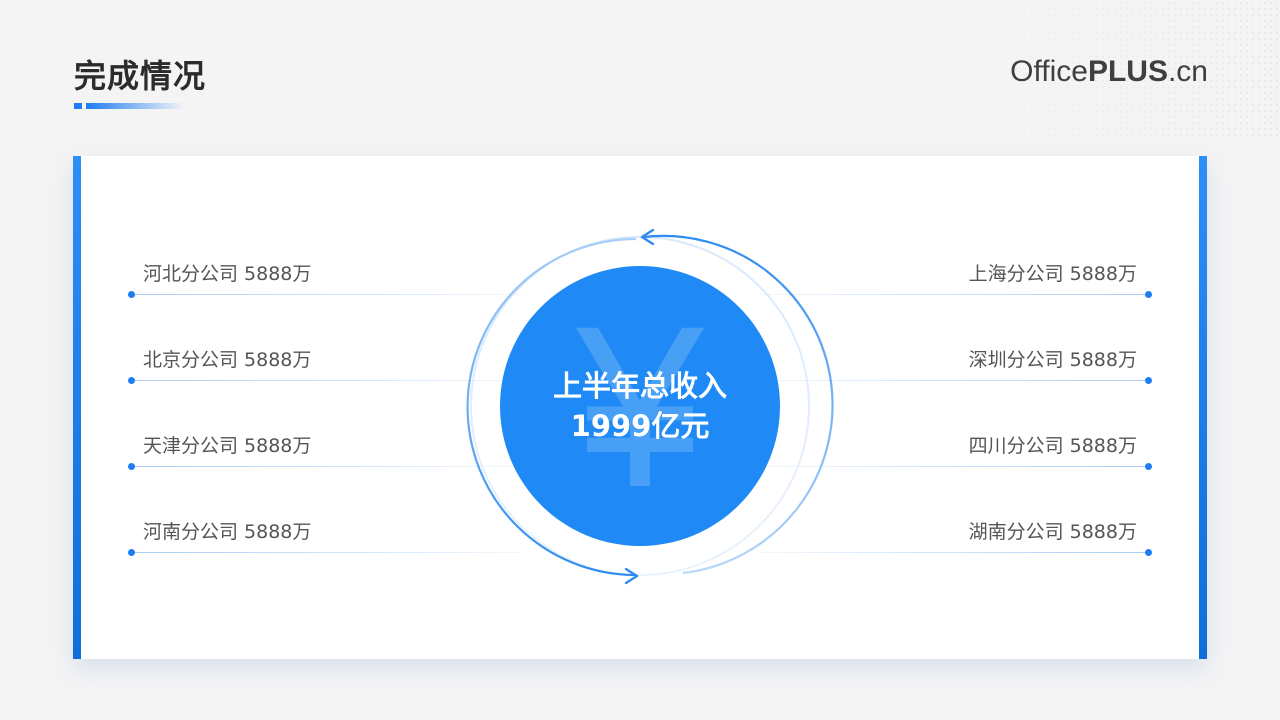 This screenshot has height=720, width=1280. Describe the element at coordinates (1187, 71) in the screenshot. I see `logo-suffix: .cn` at that location.